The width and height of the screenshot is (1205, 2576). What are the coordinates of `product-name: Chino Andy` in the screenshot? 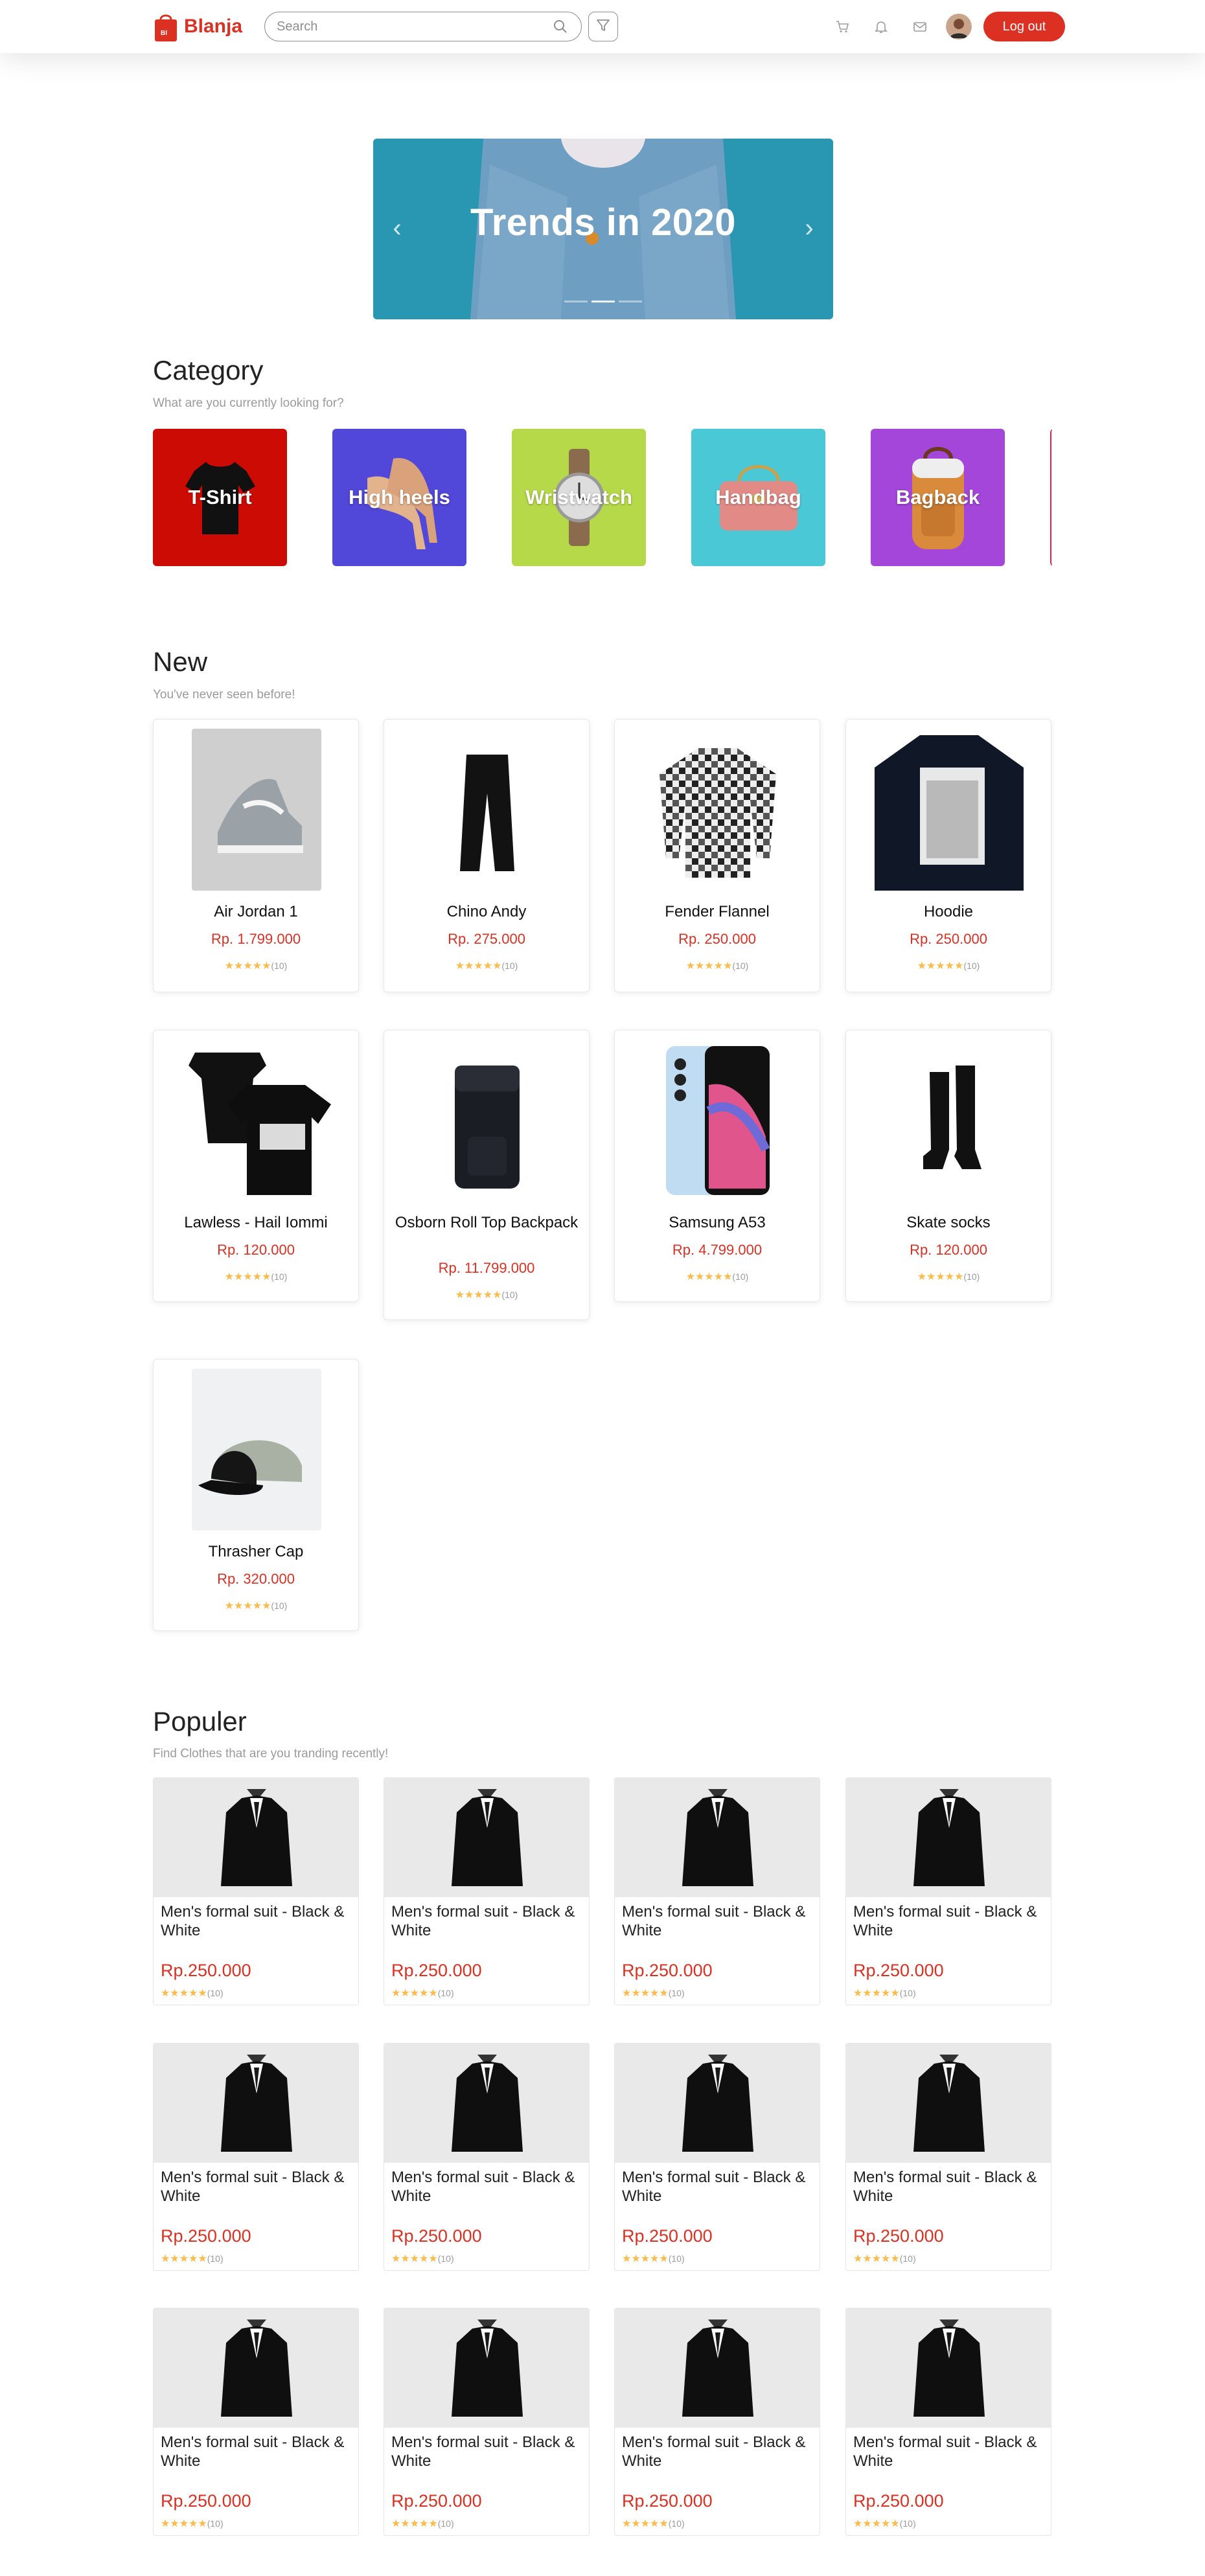 It's located at (486, 911).